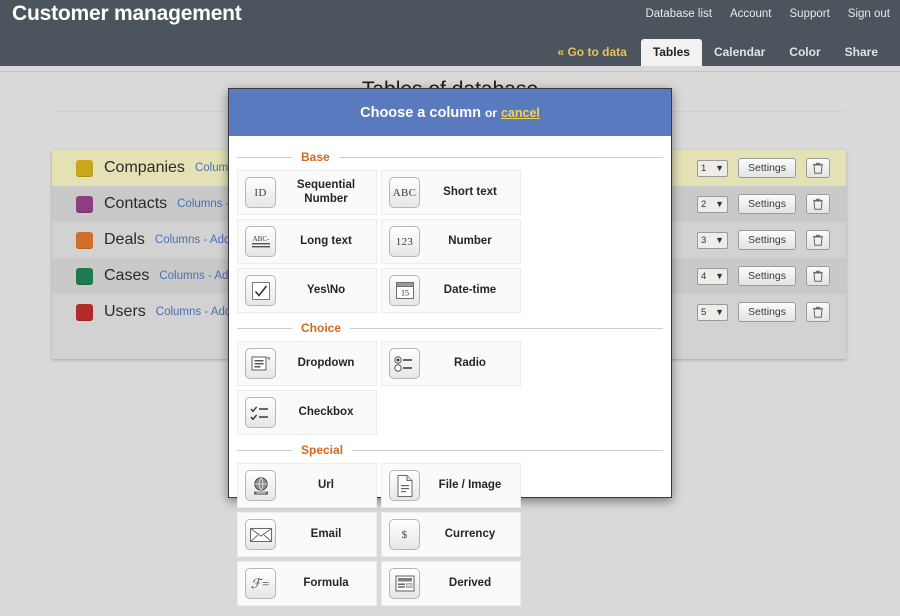 Image resolution: width=900 pixels, height=616 pixels. Describe the element at coordinates (671, 52) in the screenshot. I see `tab-tables: Tables` at that location.